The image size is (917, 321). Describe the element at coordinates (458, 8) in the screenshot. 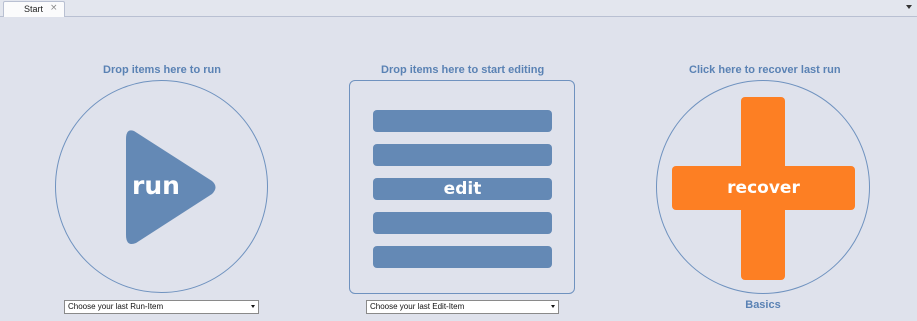

I see `tab-strip: Start ×` at that location.